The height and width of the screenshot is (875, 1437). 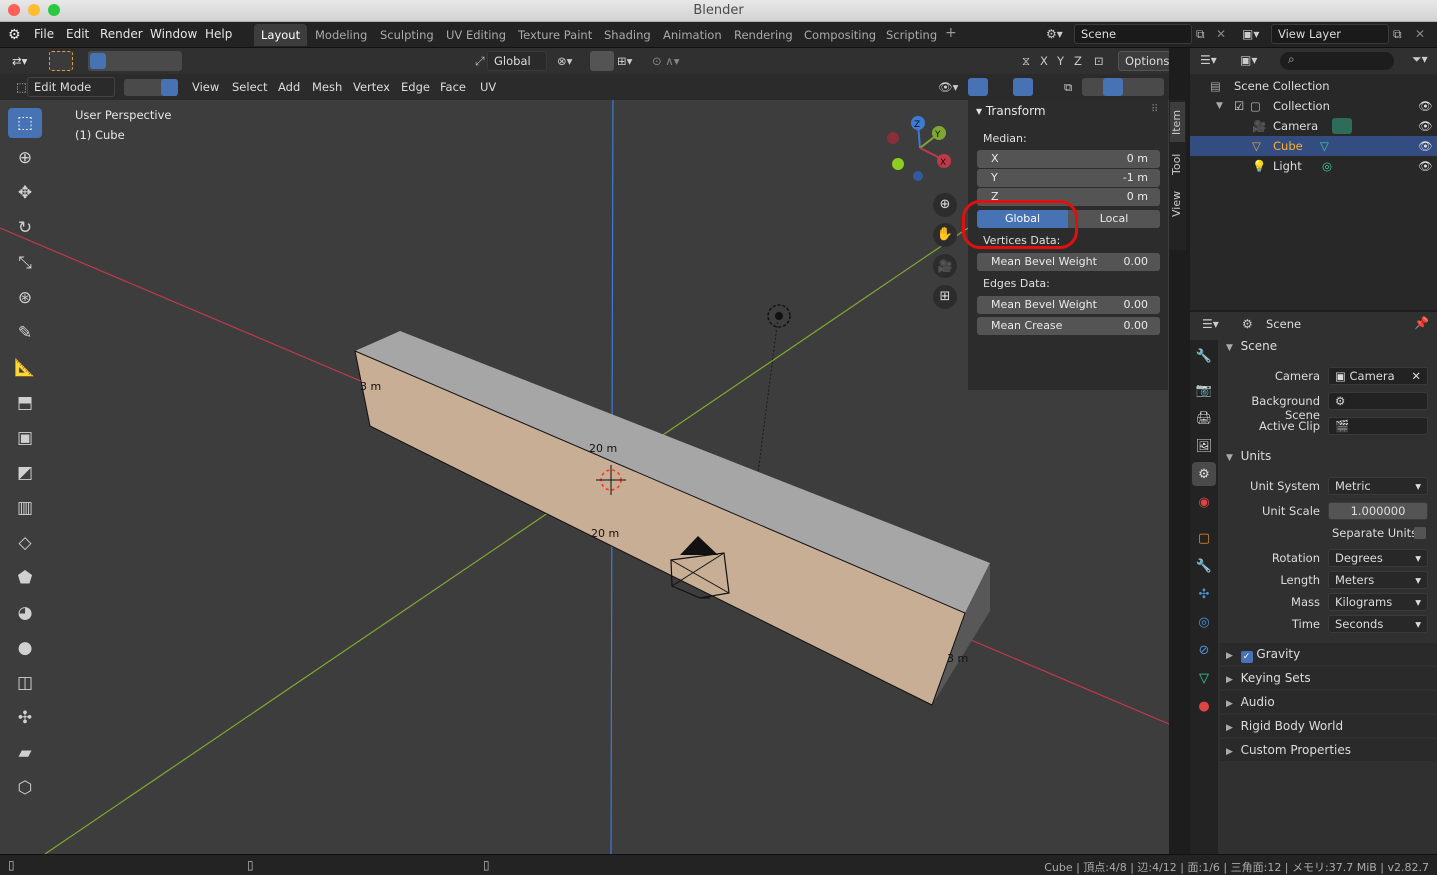 I want to click on select-new-icon, so click(x=98, y=61).